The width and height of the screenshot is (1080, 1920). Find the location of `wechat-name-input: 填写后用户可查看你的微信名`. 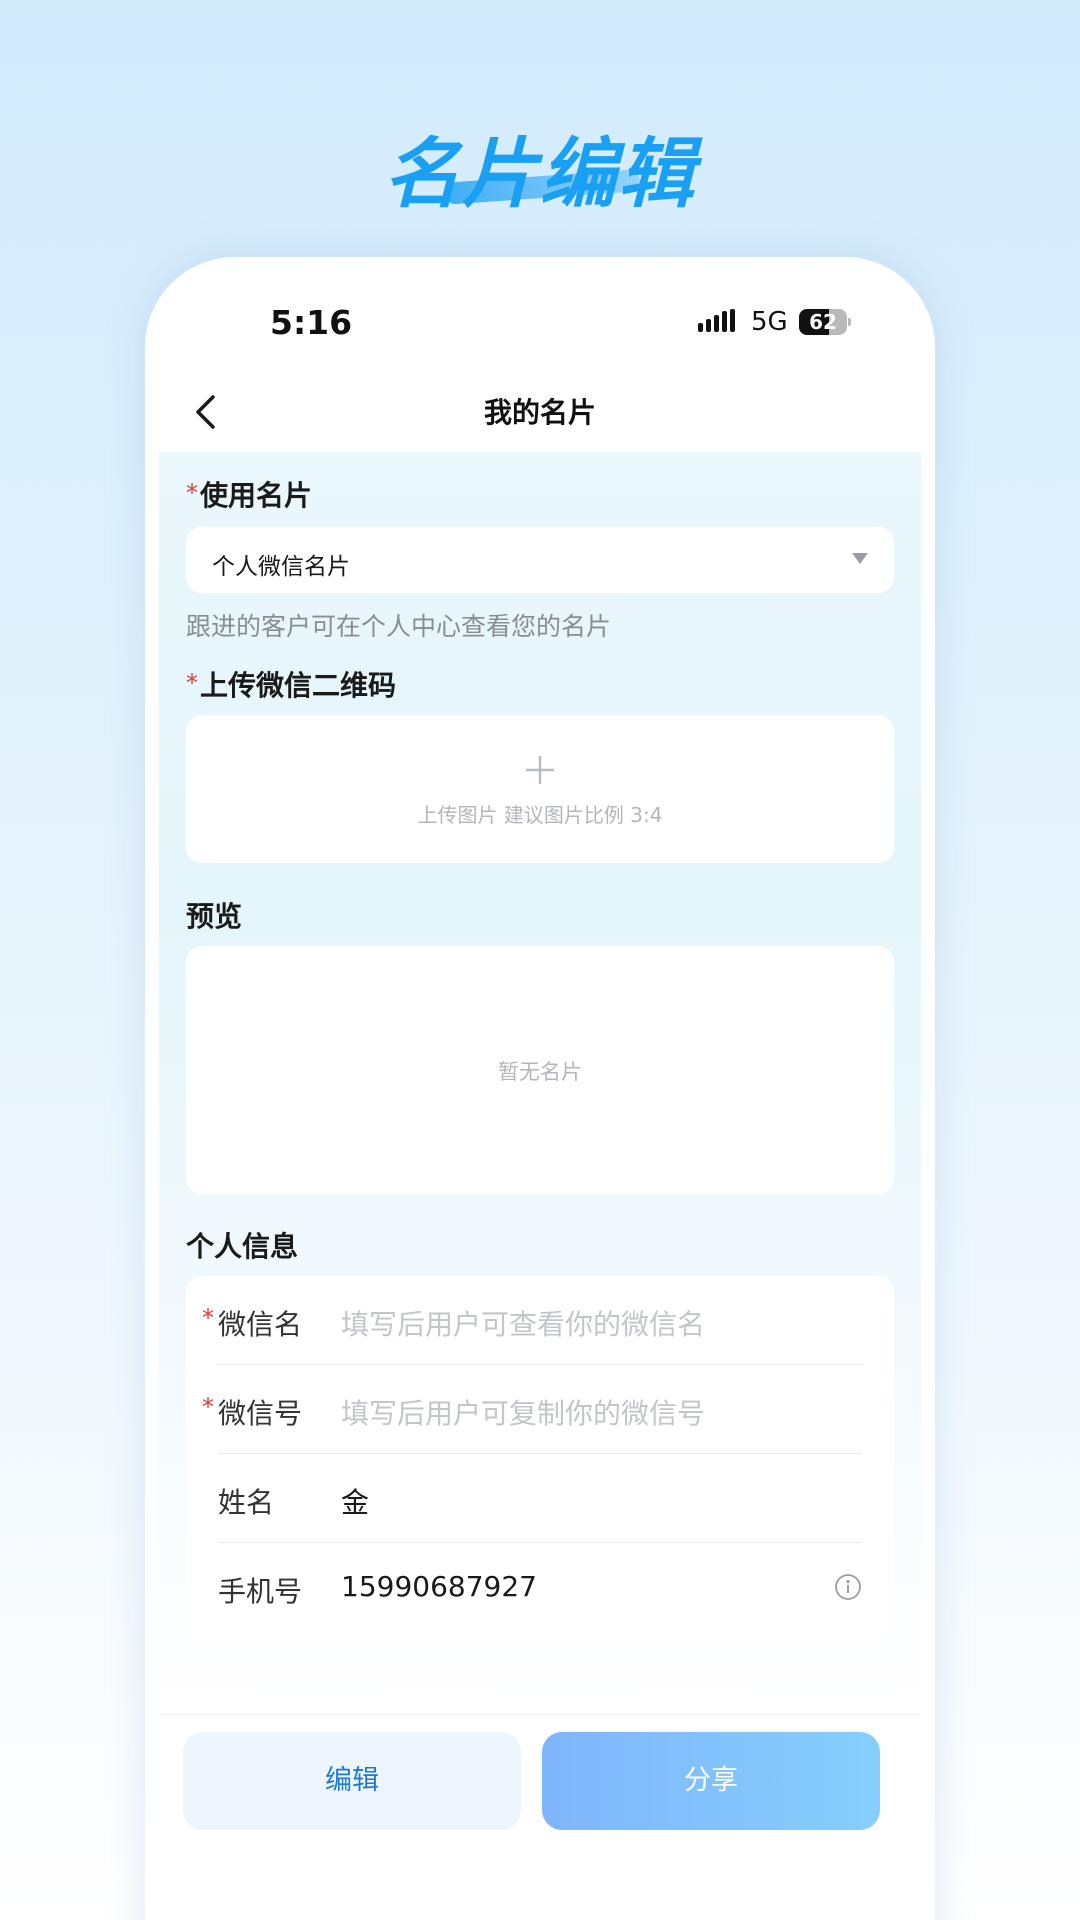

wechat-name-input: 填写后用户可查看你的微信名 is located at coordinates (523, 1323).